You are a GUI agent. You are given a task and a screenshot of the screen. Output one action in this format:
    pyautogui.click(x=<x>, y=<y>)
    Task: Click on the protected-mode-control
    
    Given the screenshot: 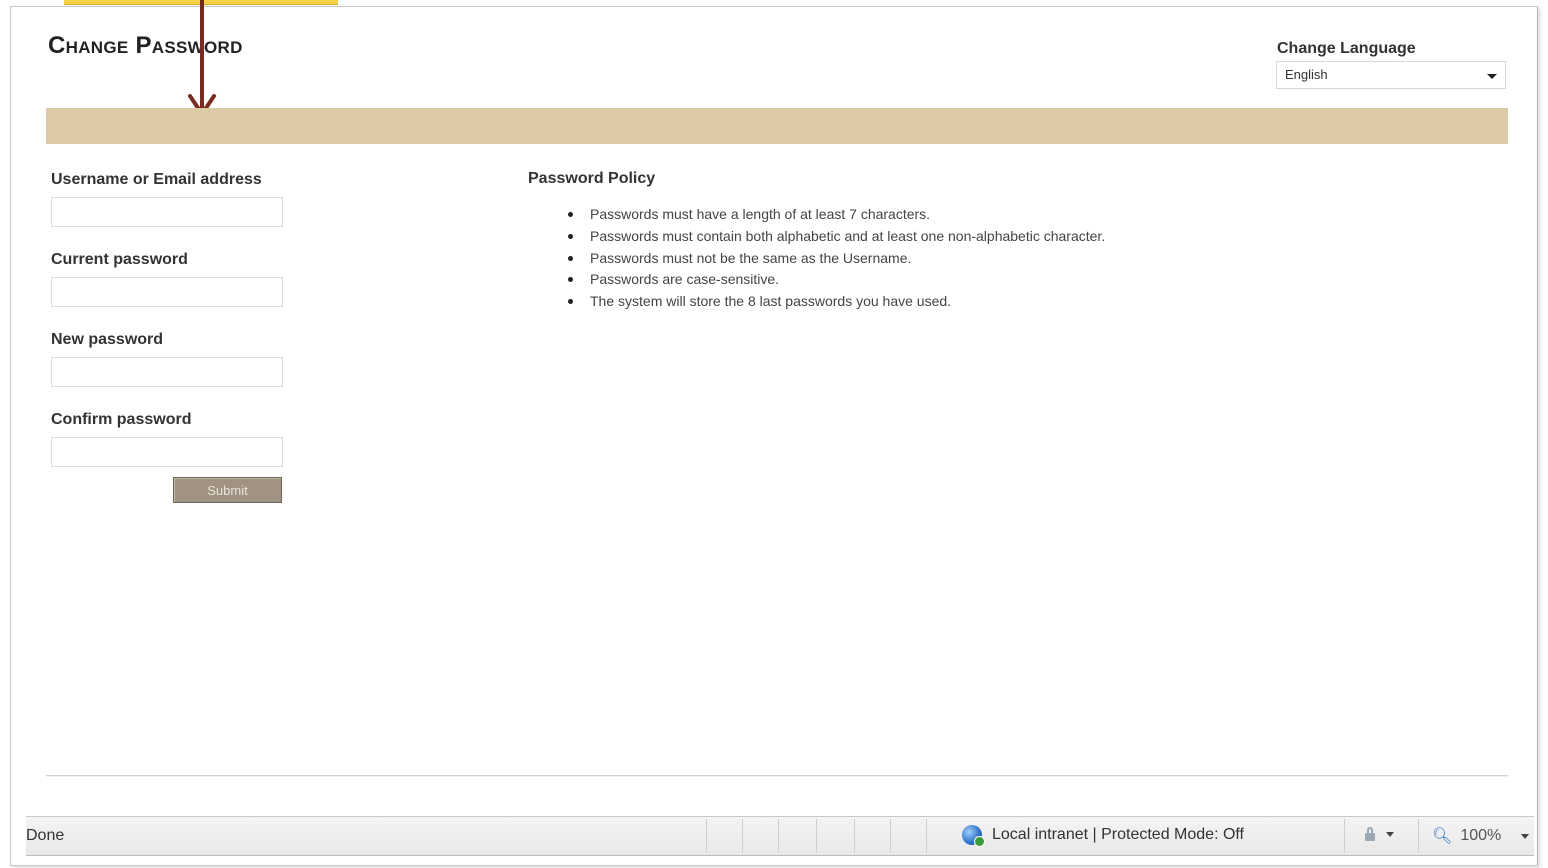 What is the action you would take?
    pyautogui.click(x=1378, y=834)
    